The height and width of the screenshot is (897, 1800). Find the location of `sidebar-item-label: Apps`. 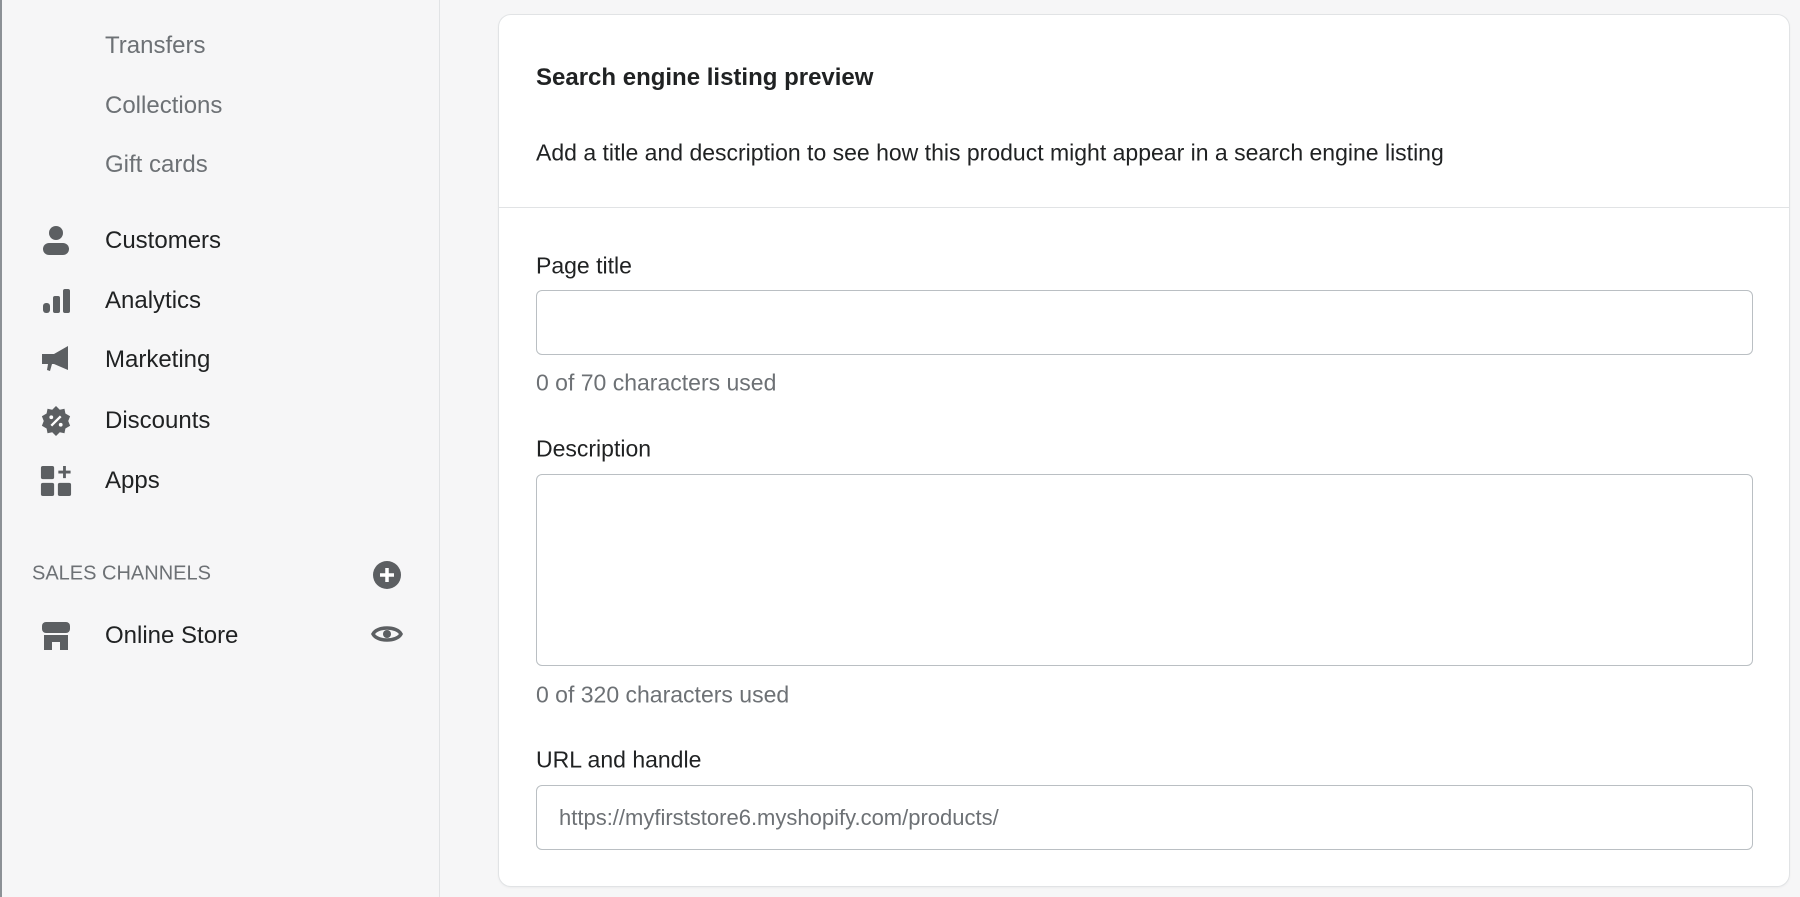

sidebar-item-label: Apps is located at coordinates (132, 480).